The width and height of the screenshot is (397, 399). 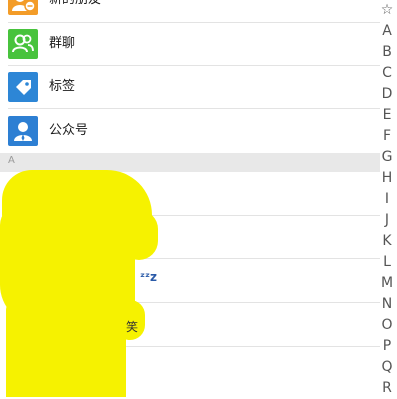 I want to click on contact-name-fragment: ᶻᶻz, so click(x=149, y=277).